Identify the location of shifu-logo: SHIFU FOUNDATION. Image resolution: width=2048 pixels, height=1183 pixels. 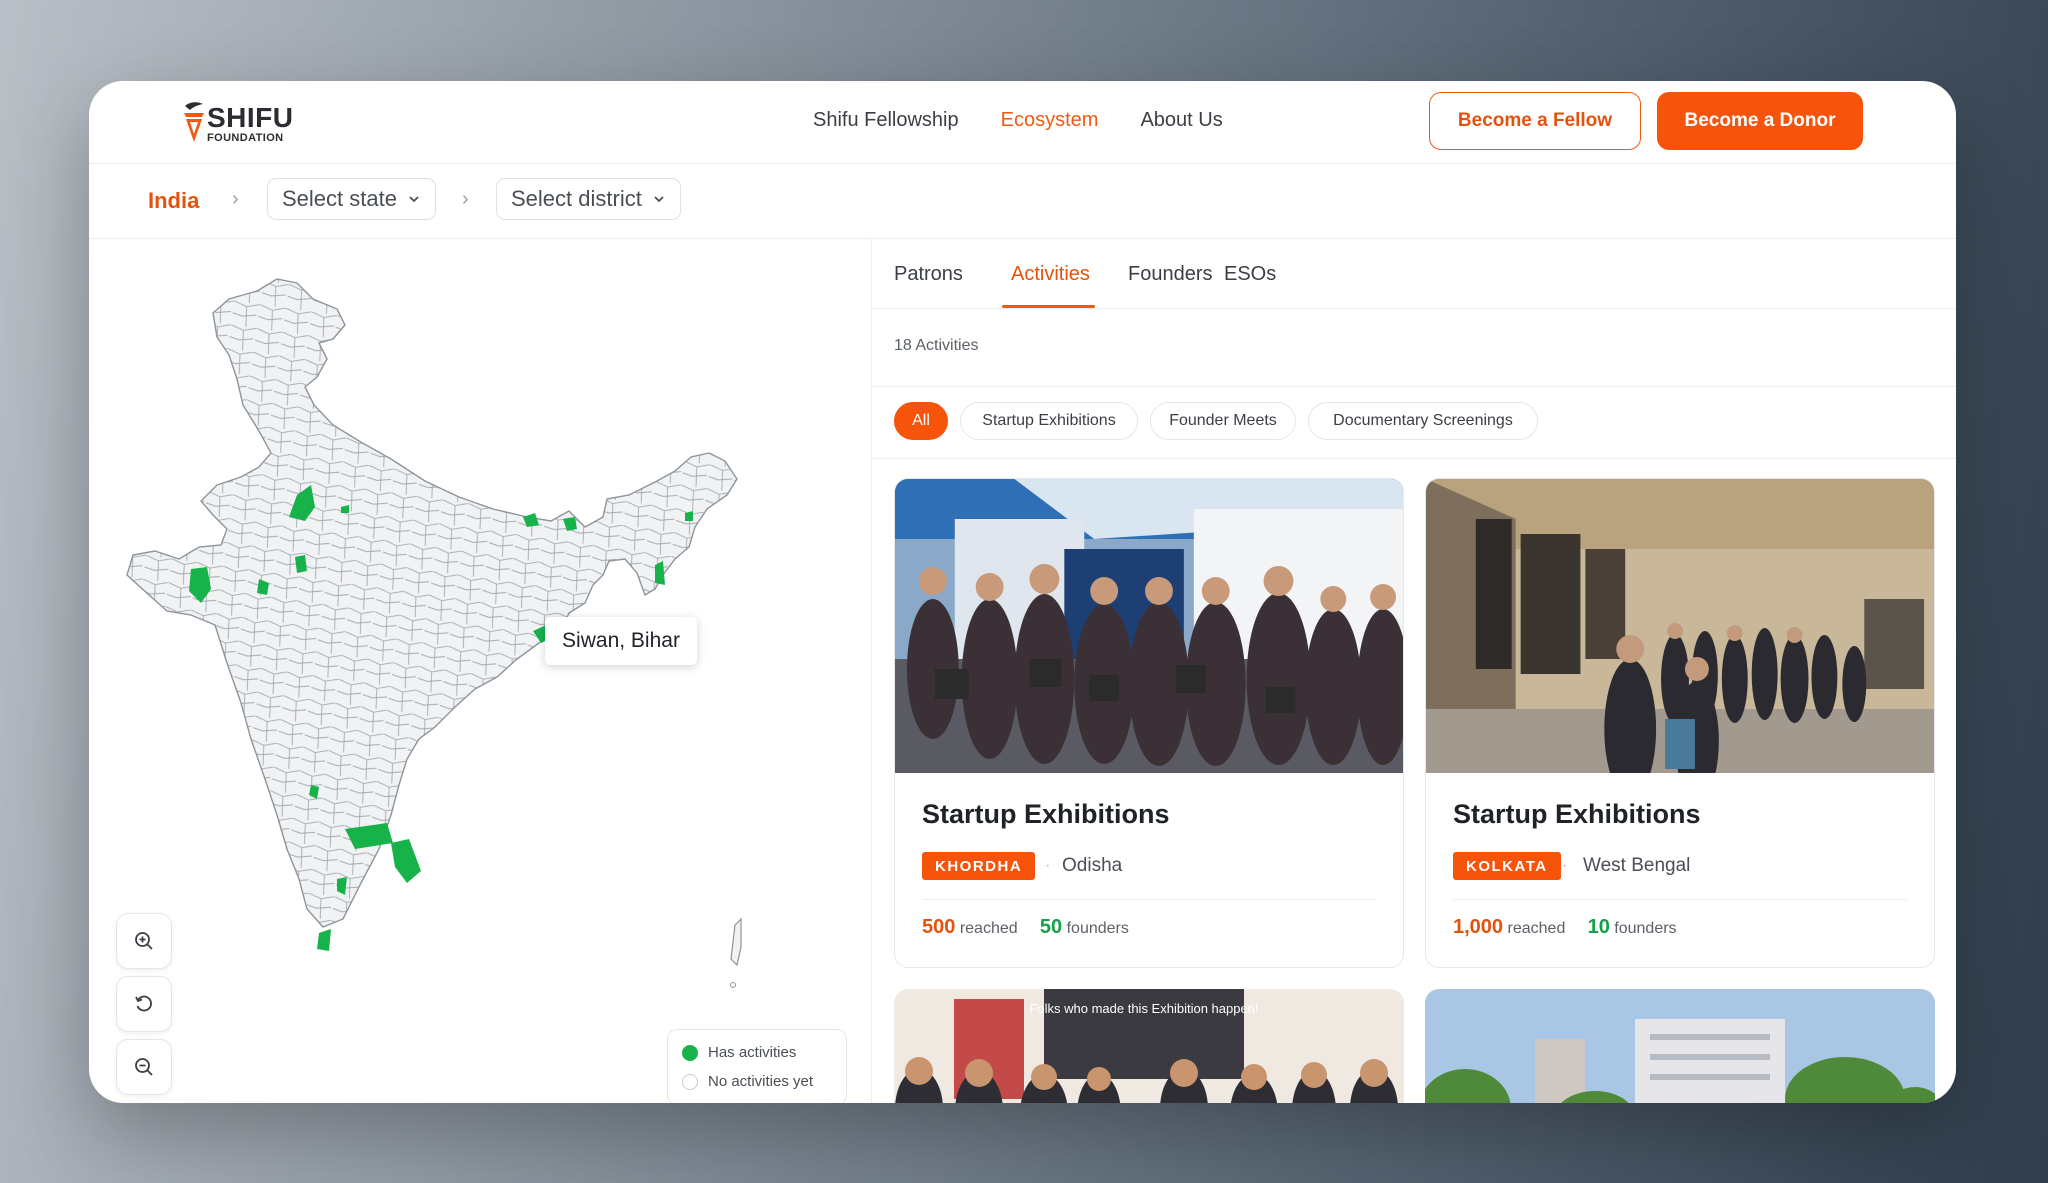
(237, 122).